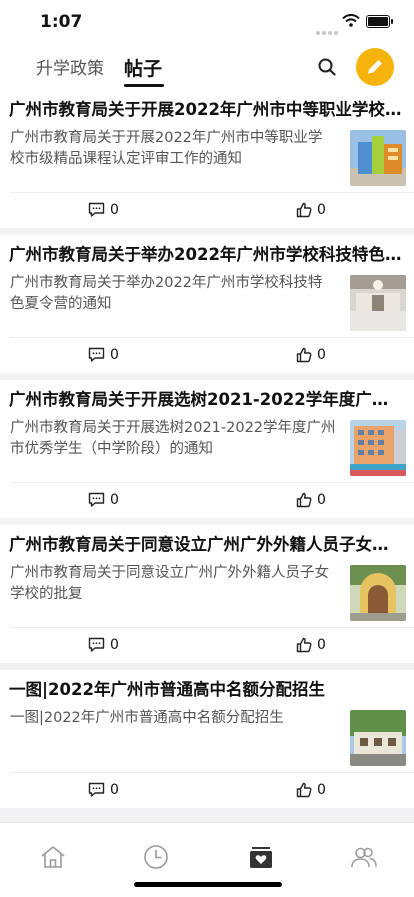  What do you see at coordinates (379, 21) in the screenshot?
I see `battery-icon` at bounding box center [379, 21].